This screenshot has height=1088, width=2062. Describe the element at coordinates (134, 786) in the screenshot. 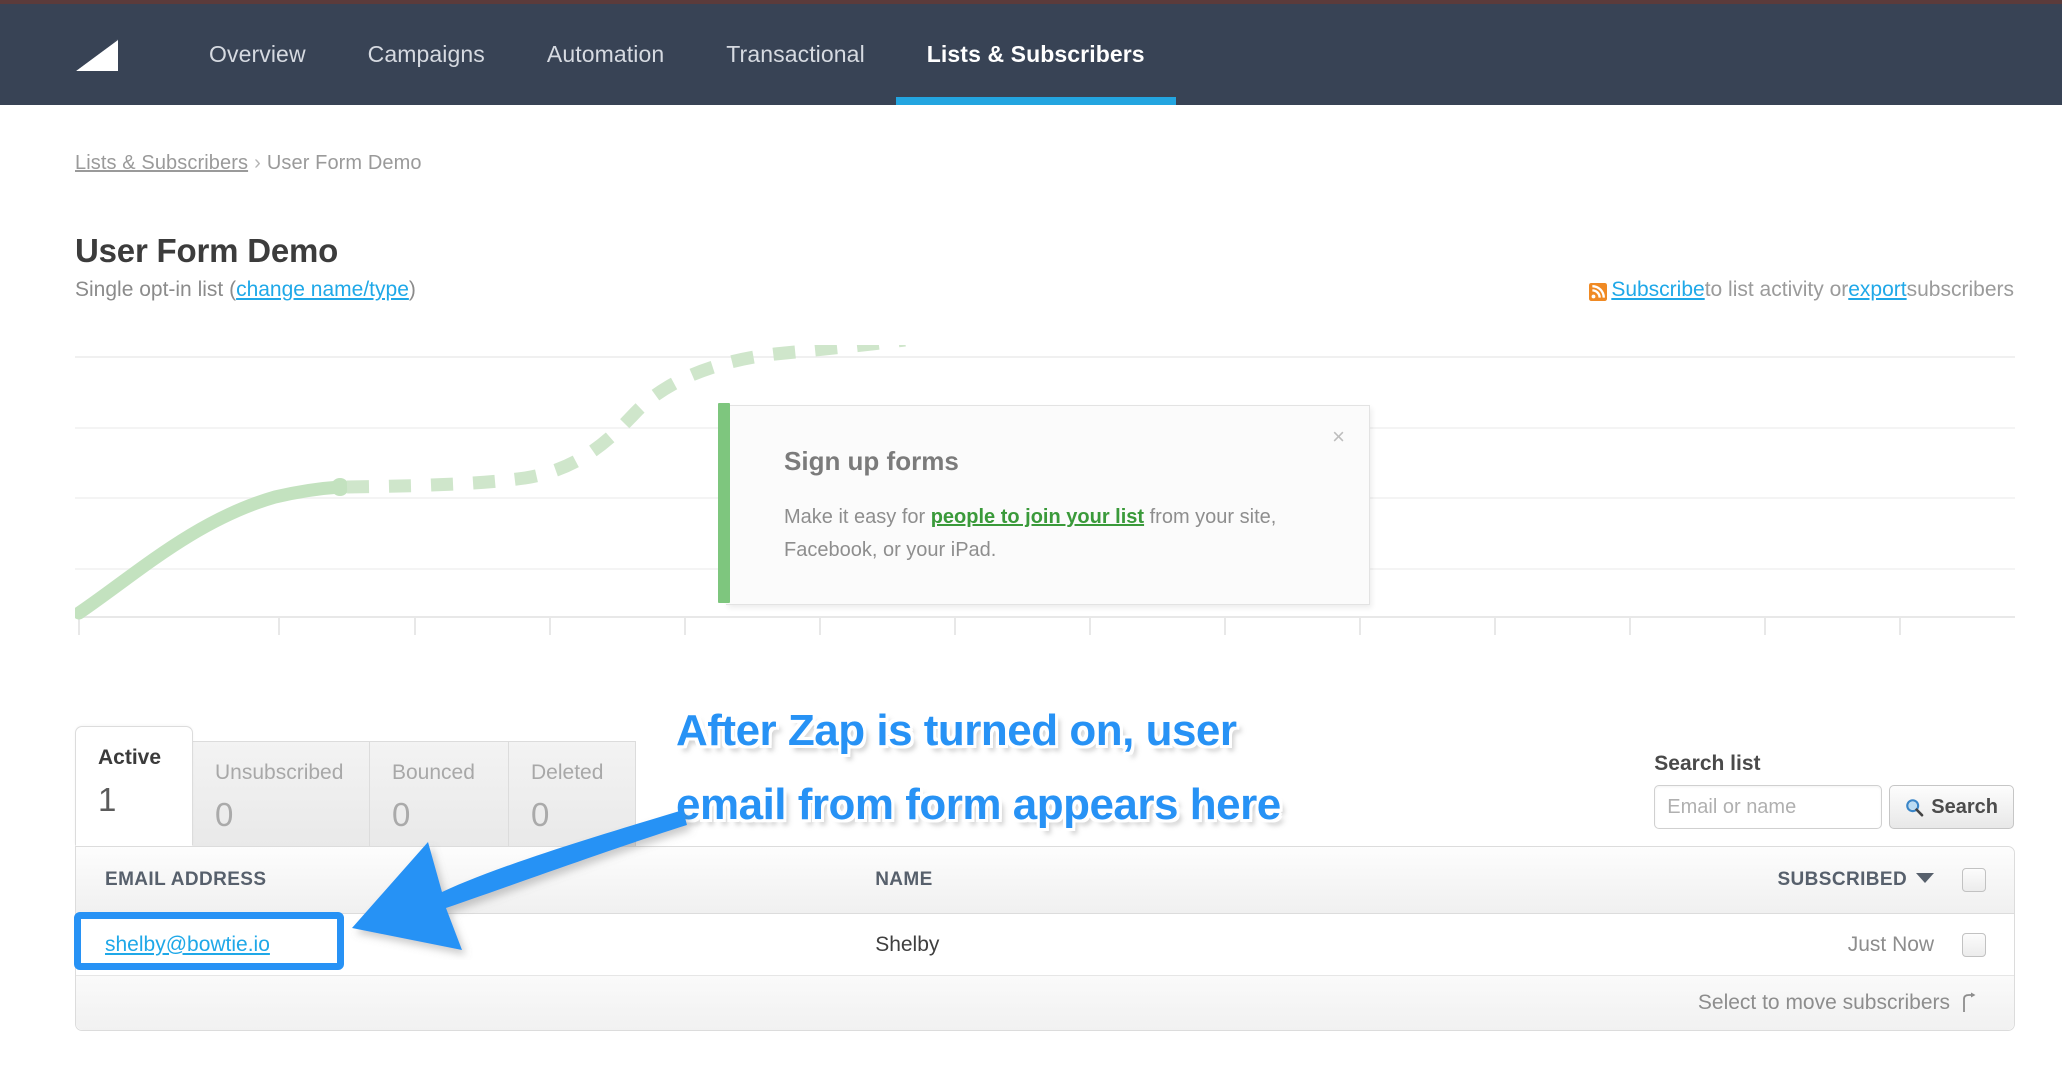

I see `tab-active: Active 1` at that location.